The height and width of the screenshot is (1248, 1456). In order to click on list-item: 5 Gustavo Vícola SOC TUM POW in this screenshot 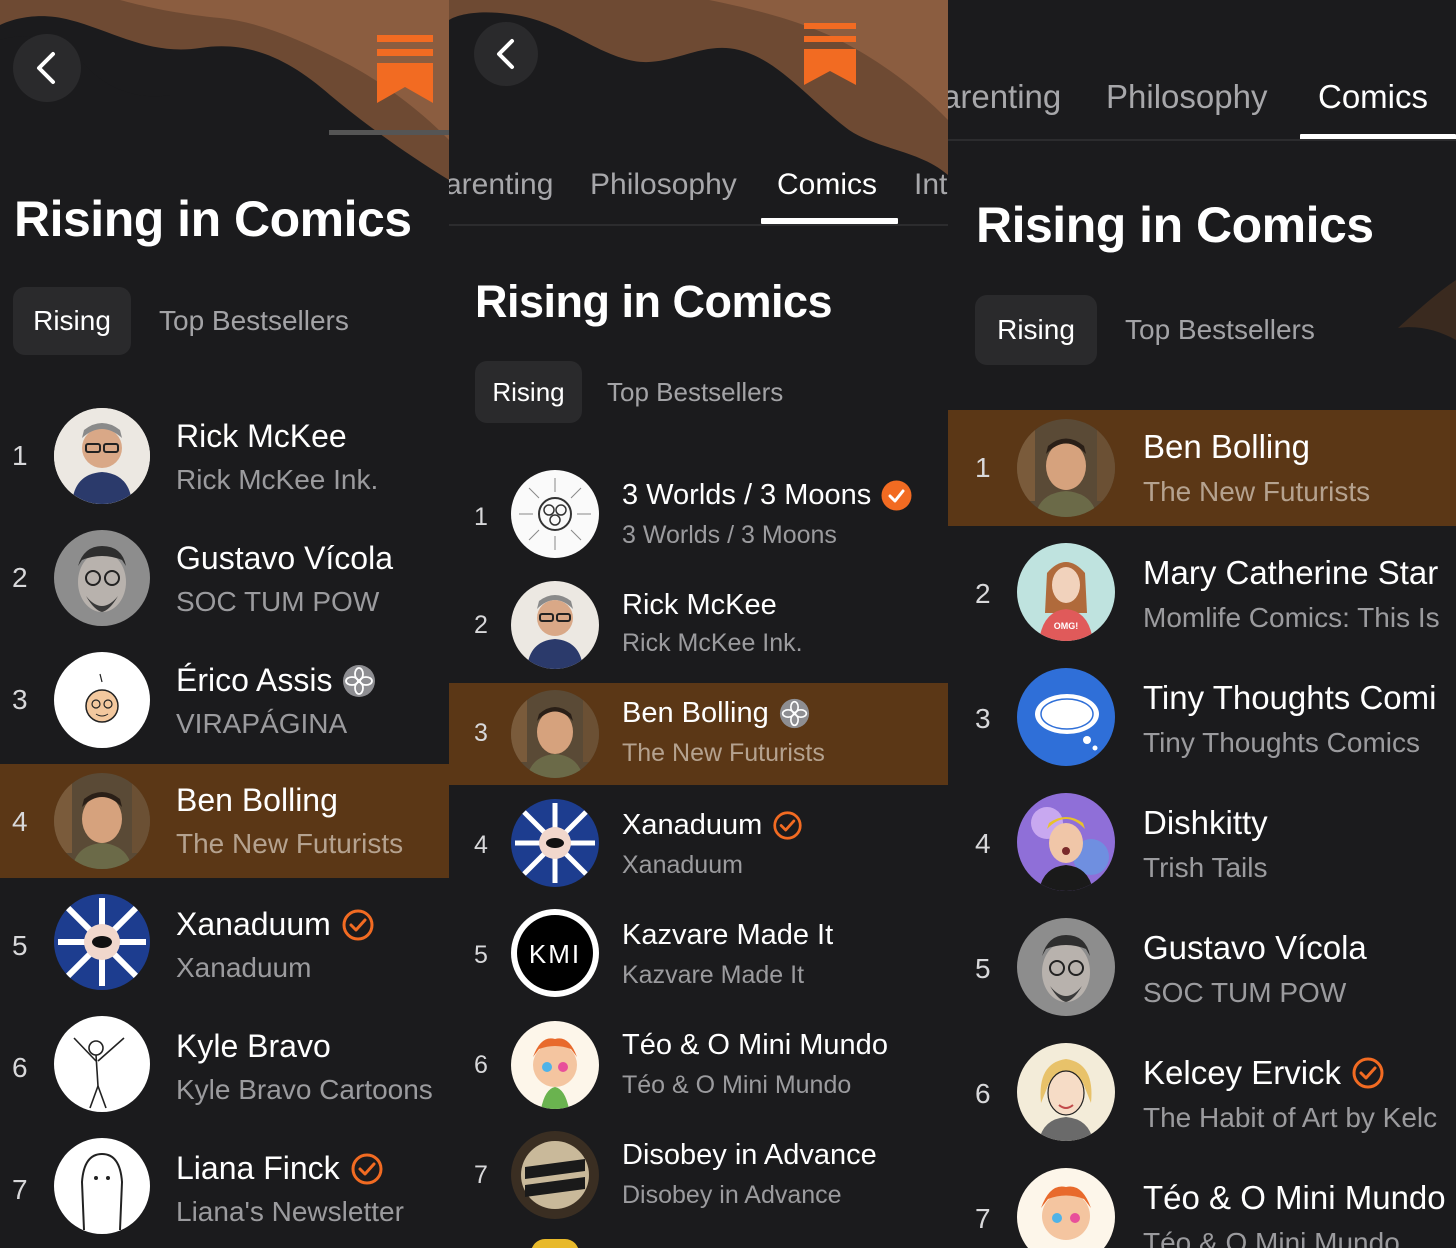, I will do `click(1202, 963)`.